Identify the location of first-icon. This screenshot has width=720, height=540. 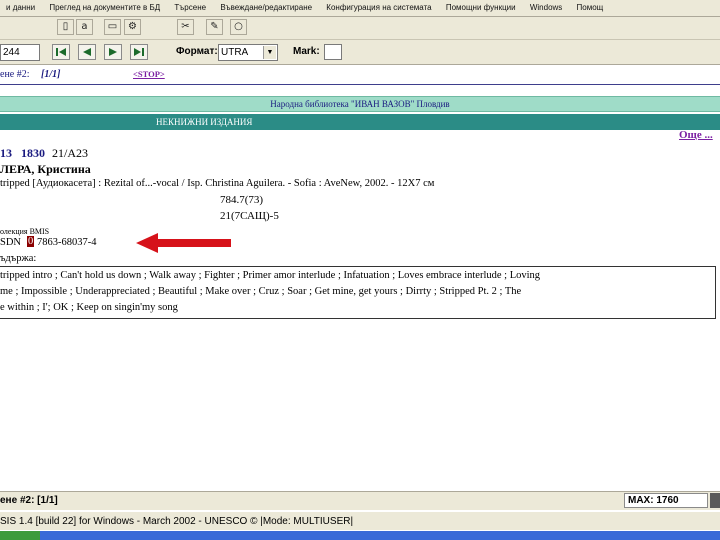
(61, 52).